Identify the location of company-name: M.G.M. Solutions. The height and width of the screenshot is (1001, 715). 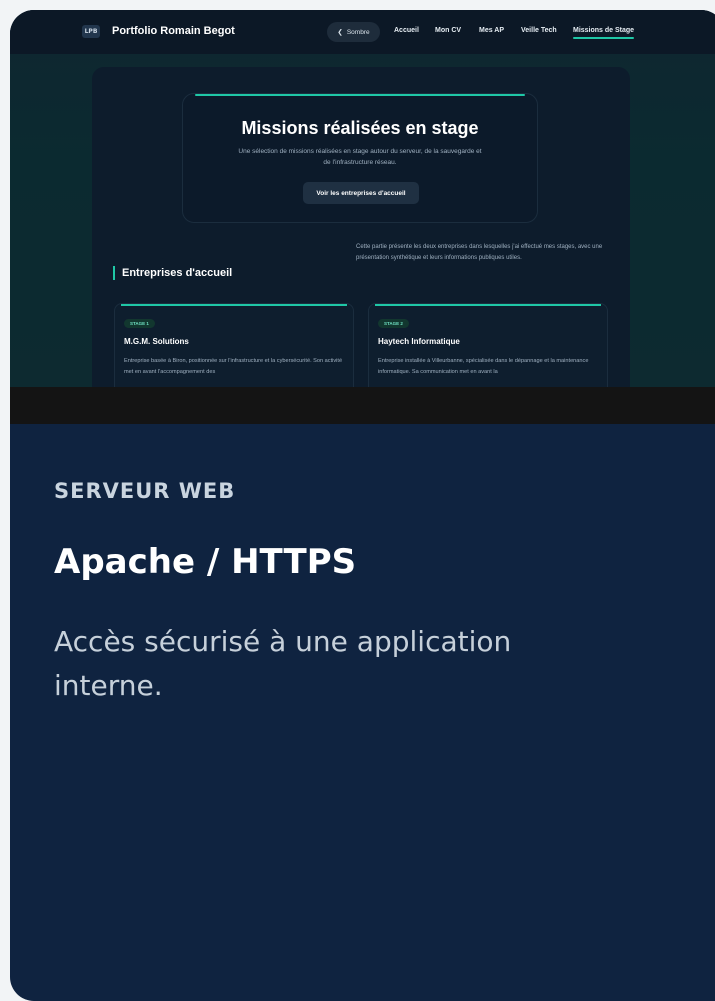
(156, 341).